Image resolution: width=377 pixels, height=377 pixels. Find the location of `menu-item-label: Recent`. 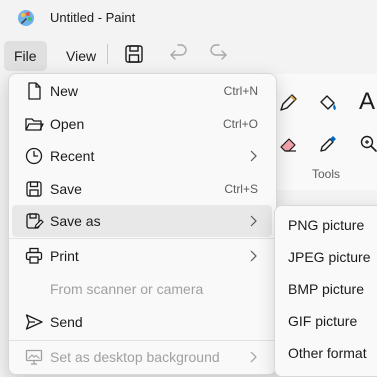

menu-item-label: Recent is located at coordinates (72, 156).